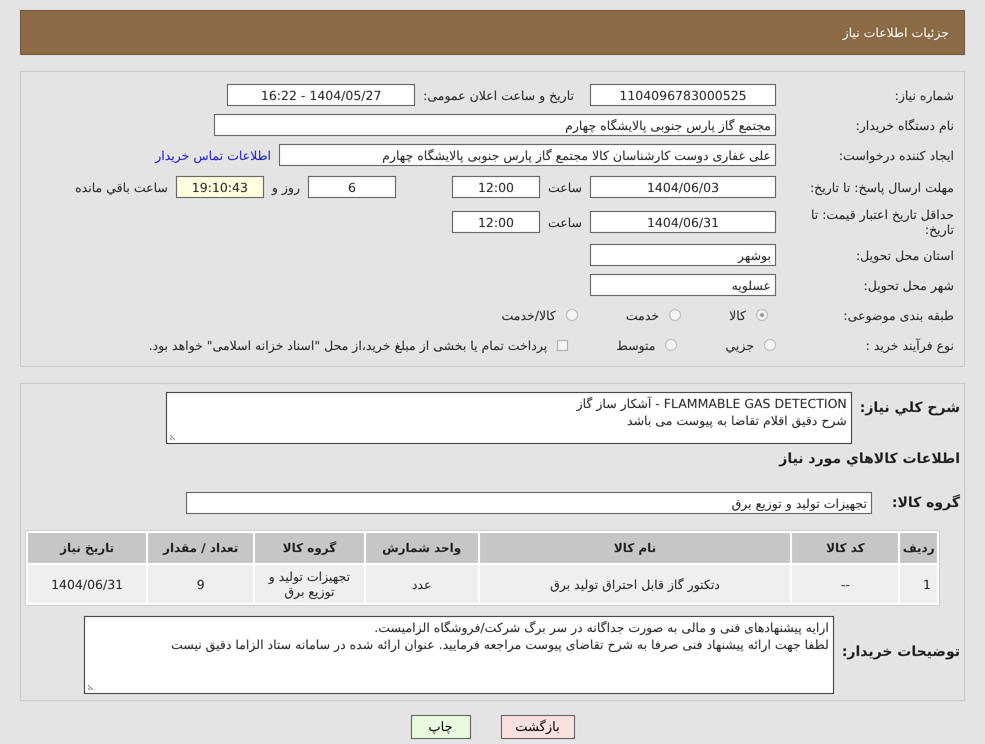 Image resolution: width=985 pixels, height=744 pixels. What do you see at coordinates (496, 222) in the screenshot?
I see `validity-time-field: 12:00` at bounding box center [496, 222].